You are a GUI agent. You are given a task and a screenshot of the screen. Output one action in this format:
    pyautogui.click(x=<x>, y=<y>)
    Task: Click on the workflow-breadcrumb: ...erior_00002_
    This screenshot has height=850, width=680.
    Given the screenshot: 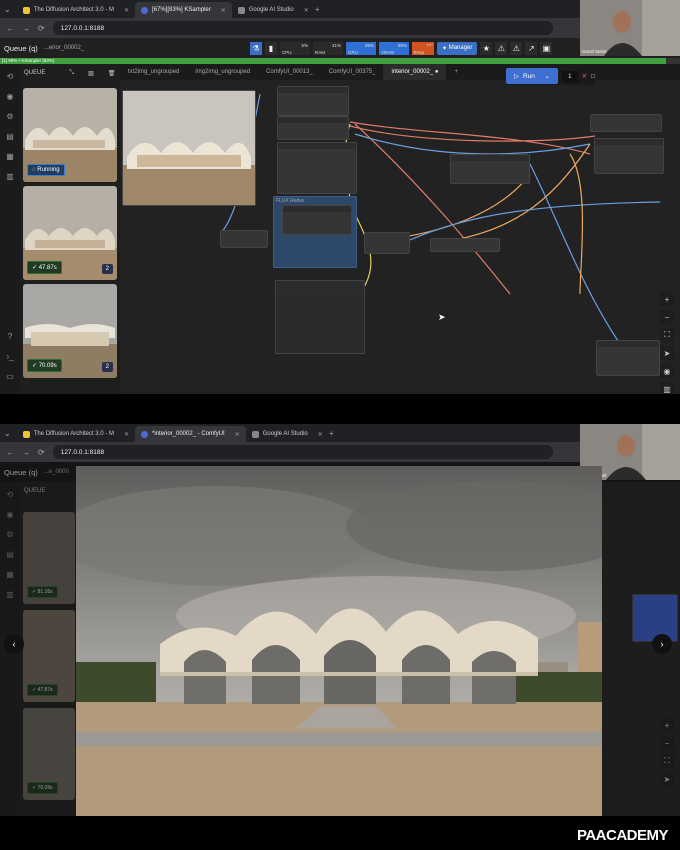 What is the action you would take?
    pyautogui.click(x=64, y=48)
    